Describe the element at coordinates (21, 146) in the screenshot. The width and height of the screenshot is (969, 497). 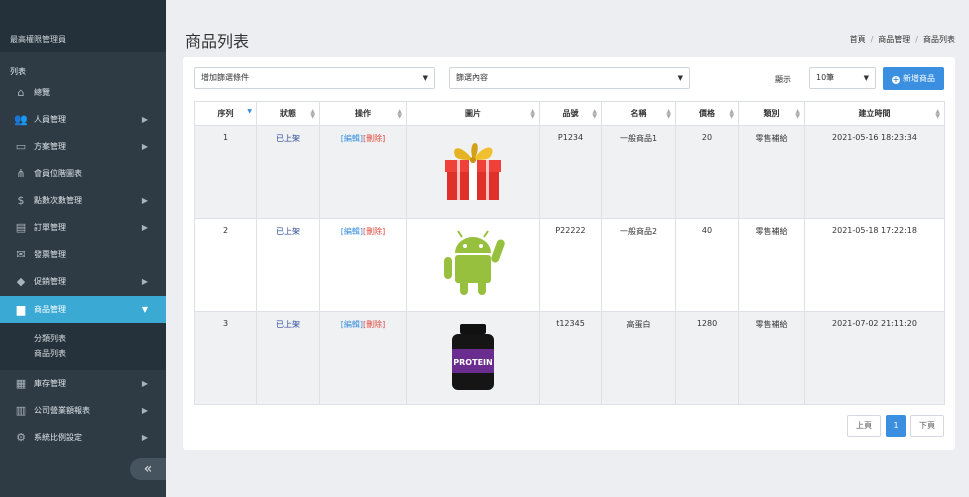
I see `id-card-icon: ▭` at that location.